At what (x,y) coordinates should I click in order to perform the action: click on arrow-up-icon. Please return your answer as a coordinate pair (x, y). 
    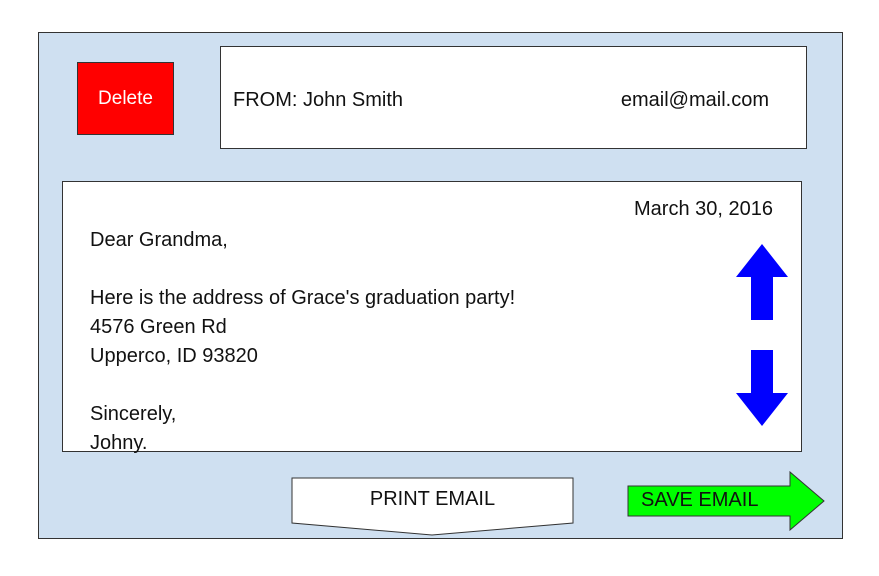
    Looking at the image, I should click on (762, 282).